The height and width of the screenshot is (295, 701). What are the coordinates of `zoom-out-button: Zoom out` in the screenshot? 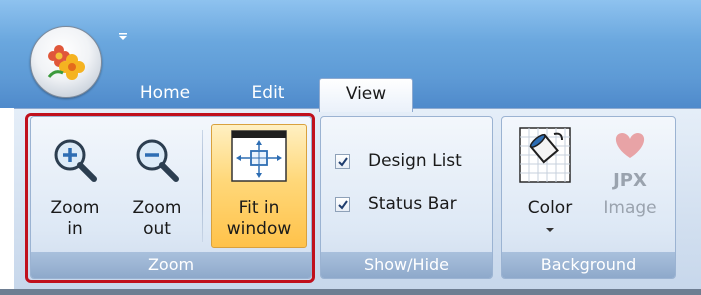 It's located at (157, 186).